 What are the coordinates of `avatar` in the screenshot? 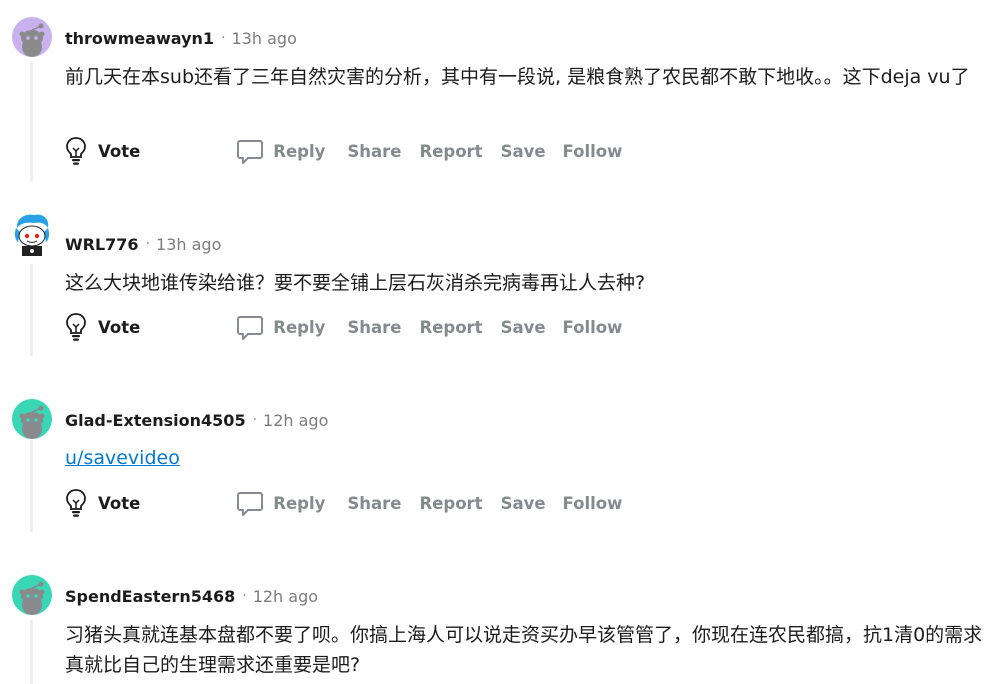 It's located at (32, 595).